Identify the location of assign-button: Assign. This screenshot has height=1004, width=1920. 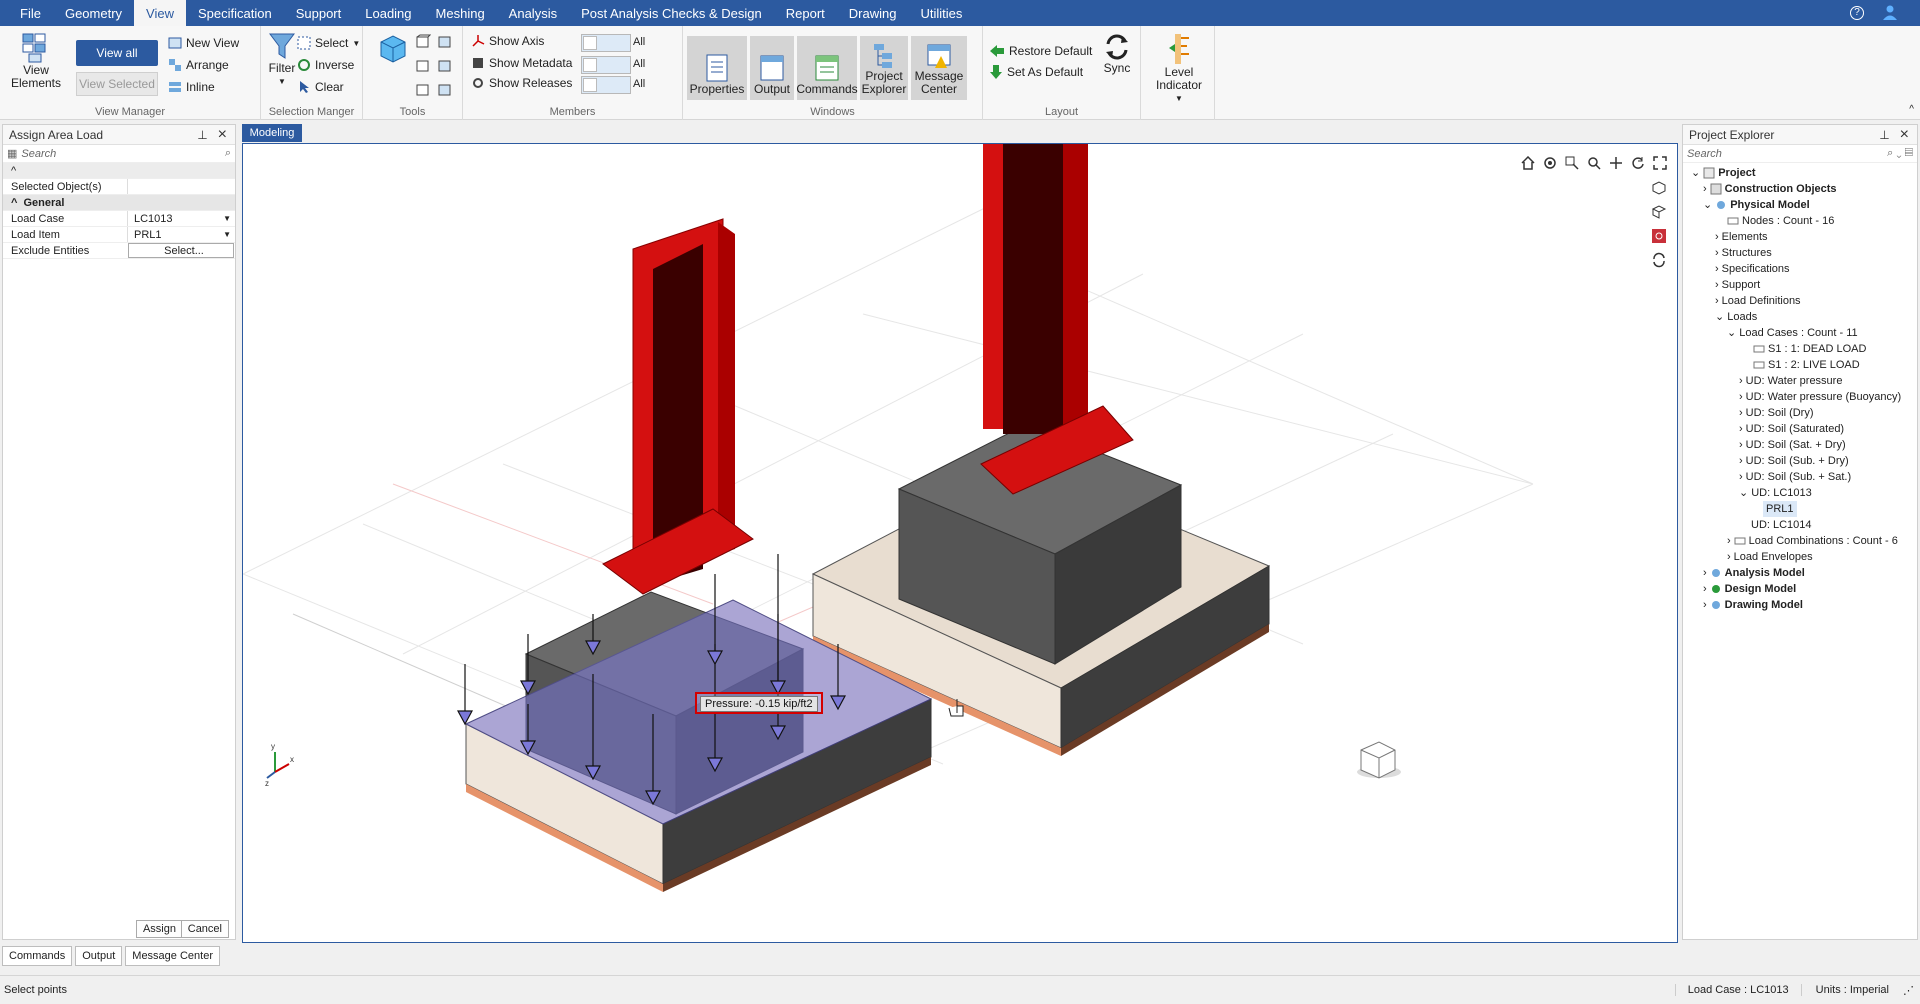
(159, 929).